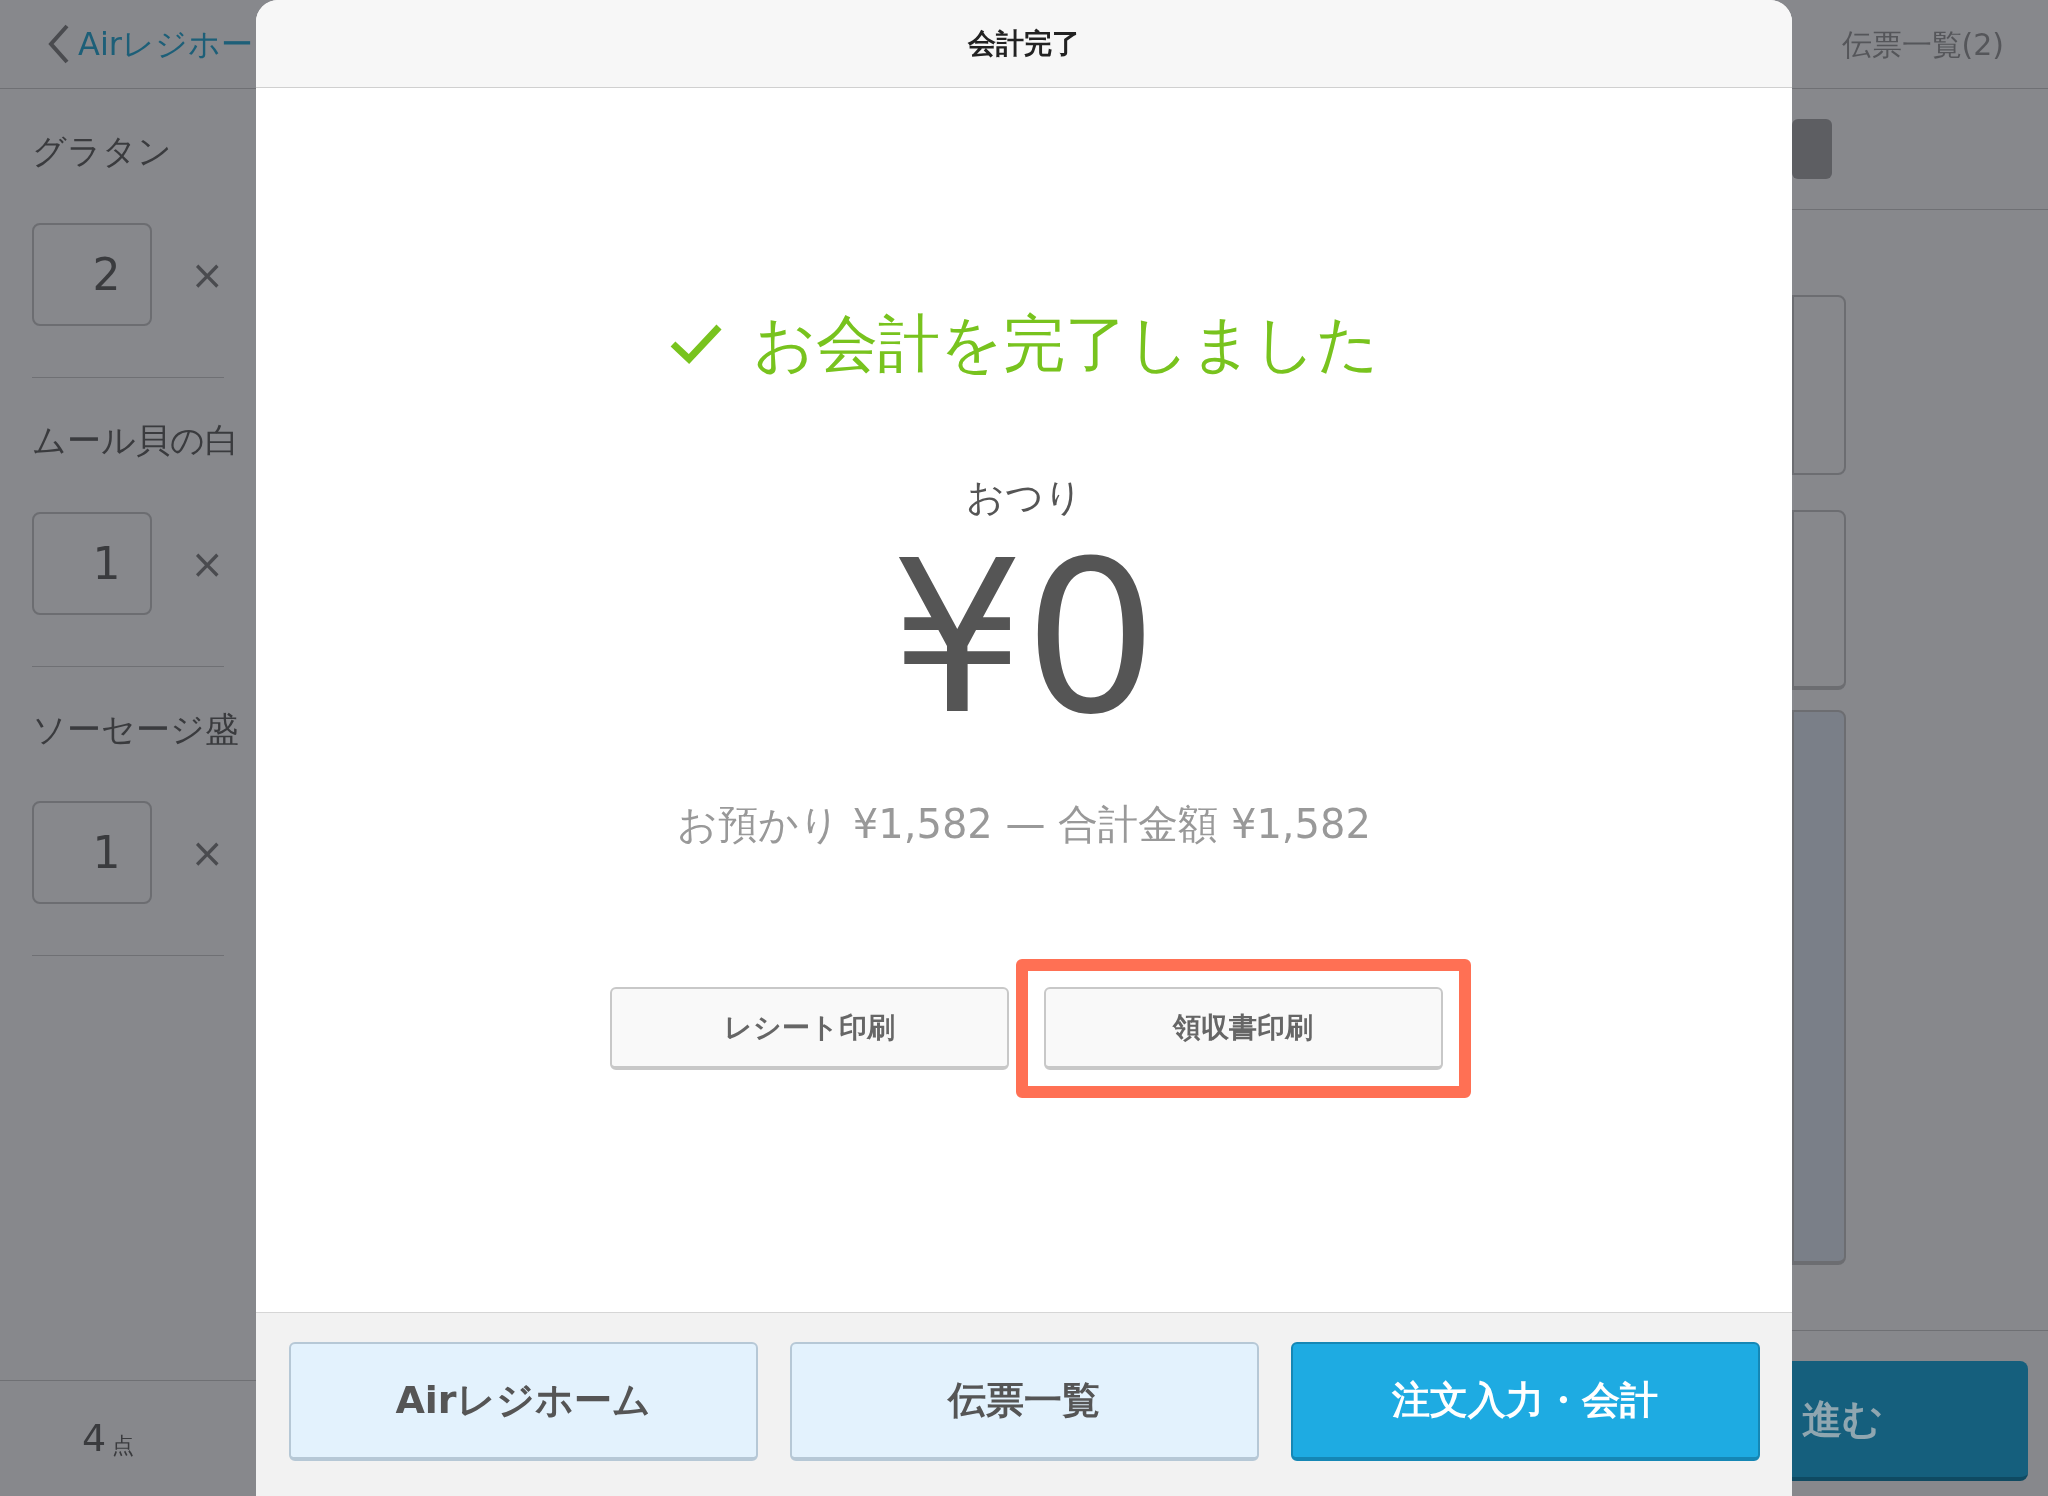 The height and width of the screenshot is (1496, 2048). I want to click on payment-summary: お預かり ¥1,582 — 合計金額 ¥1,582, so click(1024, 824).